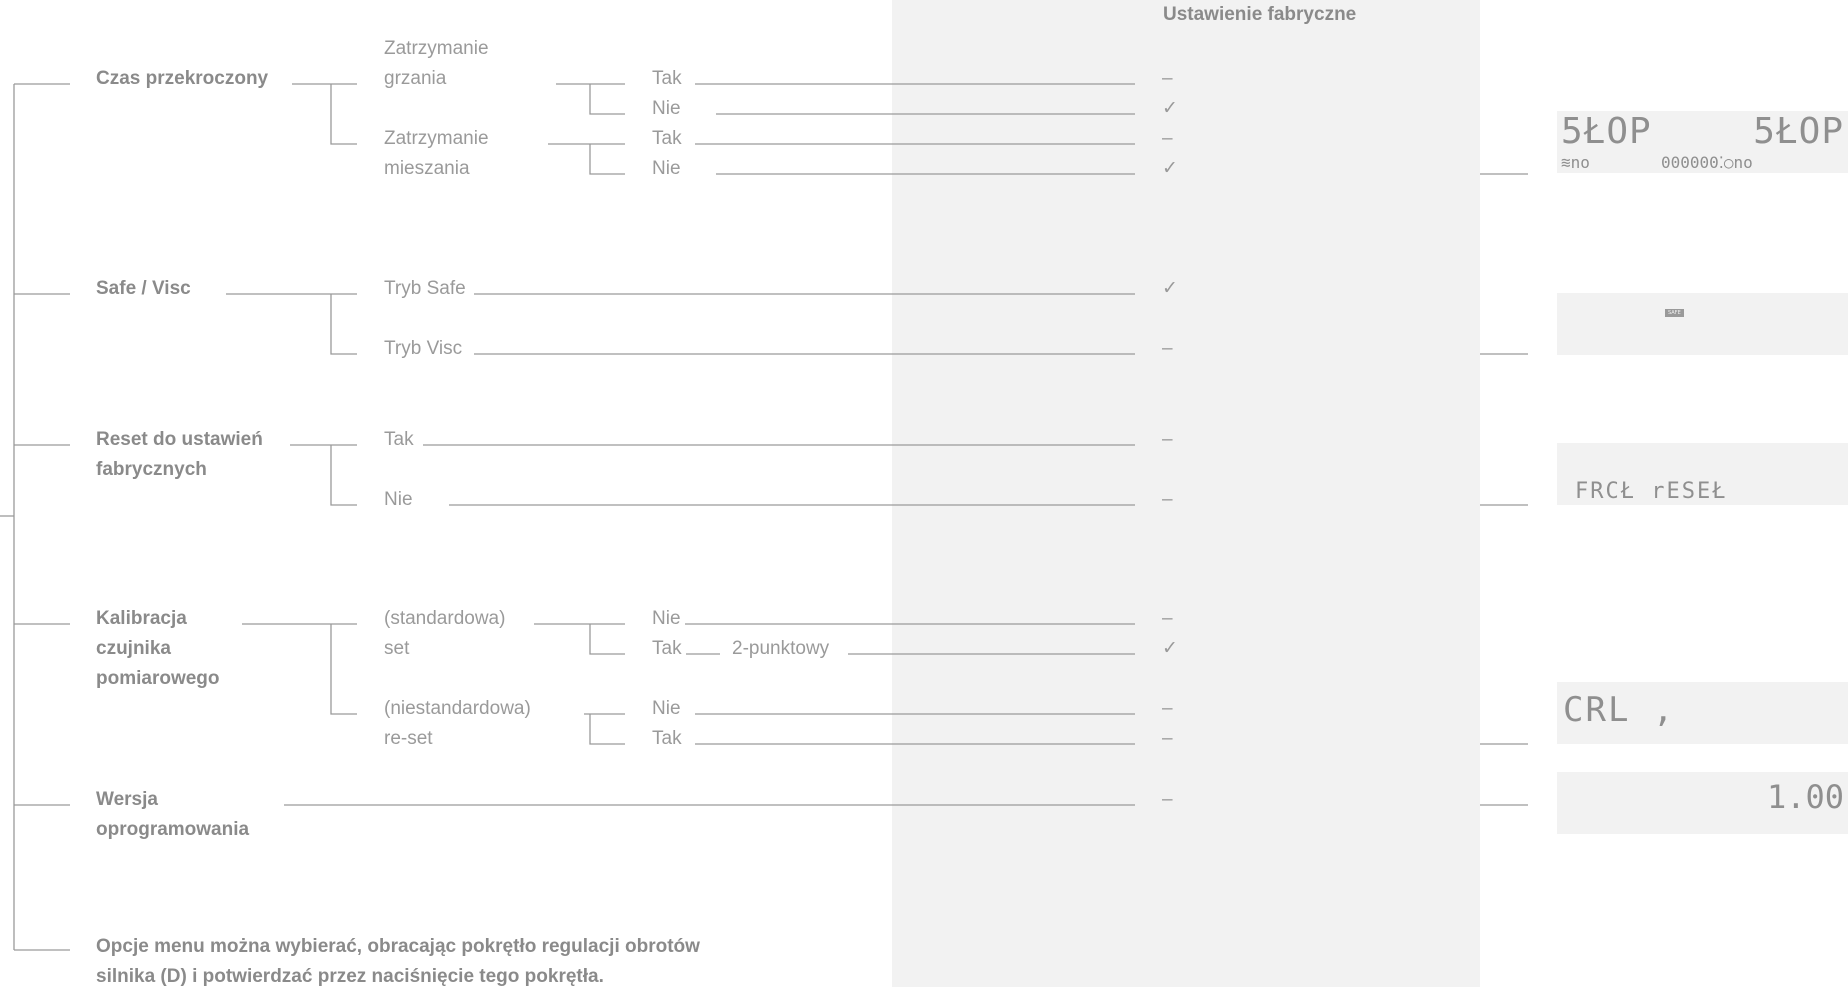  Describe the element at coordinates (436, 138) in the screenshot. I see `stop-stirring-label: Zatrzymanie` at that location.